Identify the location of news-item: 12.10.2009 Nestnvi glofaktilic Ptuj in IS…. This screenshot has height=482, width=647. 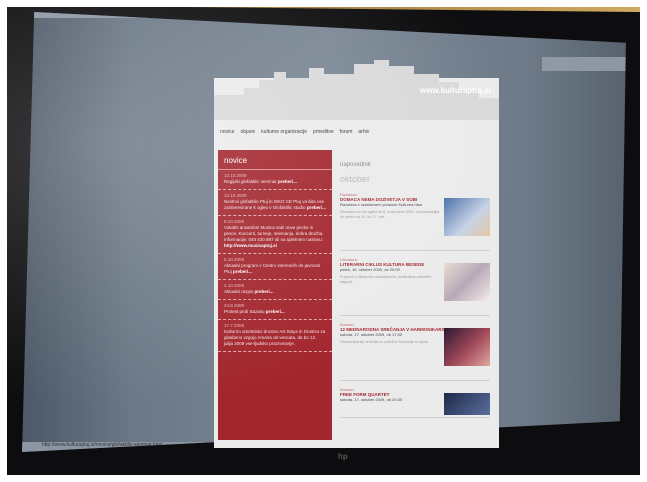
(275, 203).